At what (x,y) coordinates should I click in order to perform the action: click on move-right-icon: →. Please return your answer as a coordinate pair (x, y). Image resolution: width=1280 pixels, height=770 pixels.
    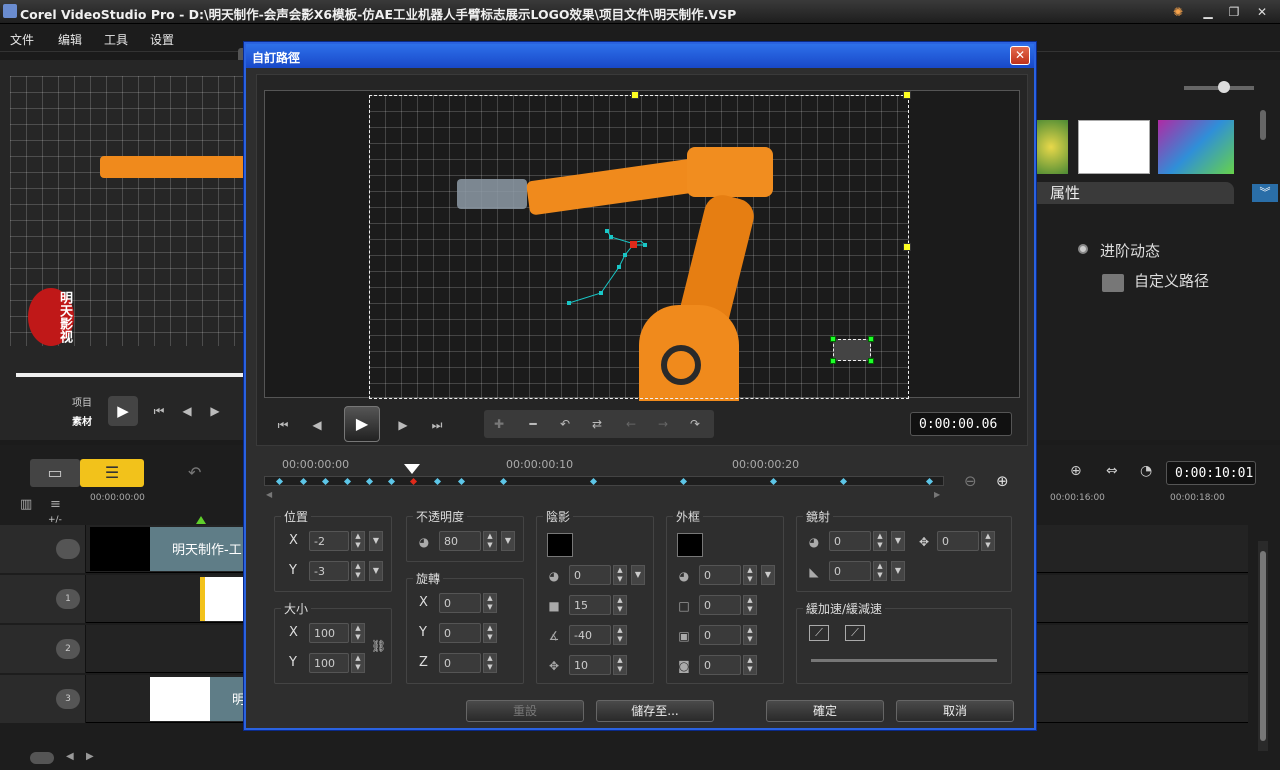
    Looking at the image, I should click on (663, 424).